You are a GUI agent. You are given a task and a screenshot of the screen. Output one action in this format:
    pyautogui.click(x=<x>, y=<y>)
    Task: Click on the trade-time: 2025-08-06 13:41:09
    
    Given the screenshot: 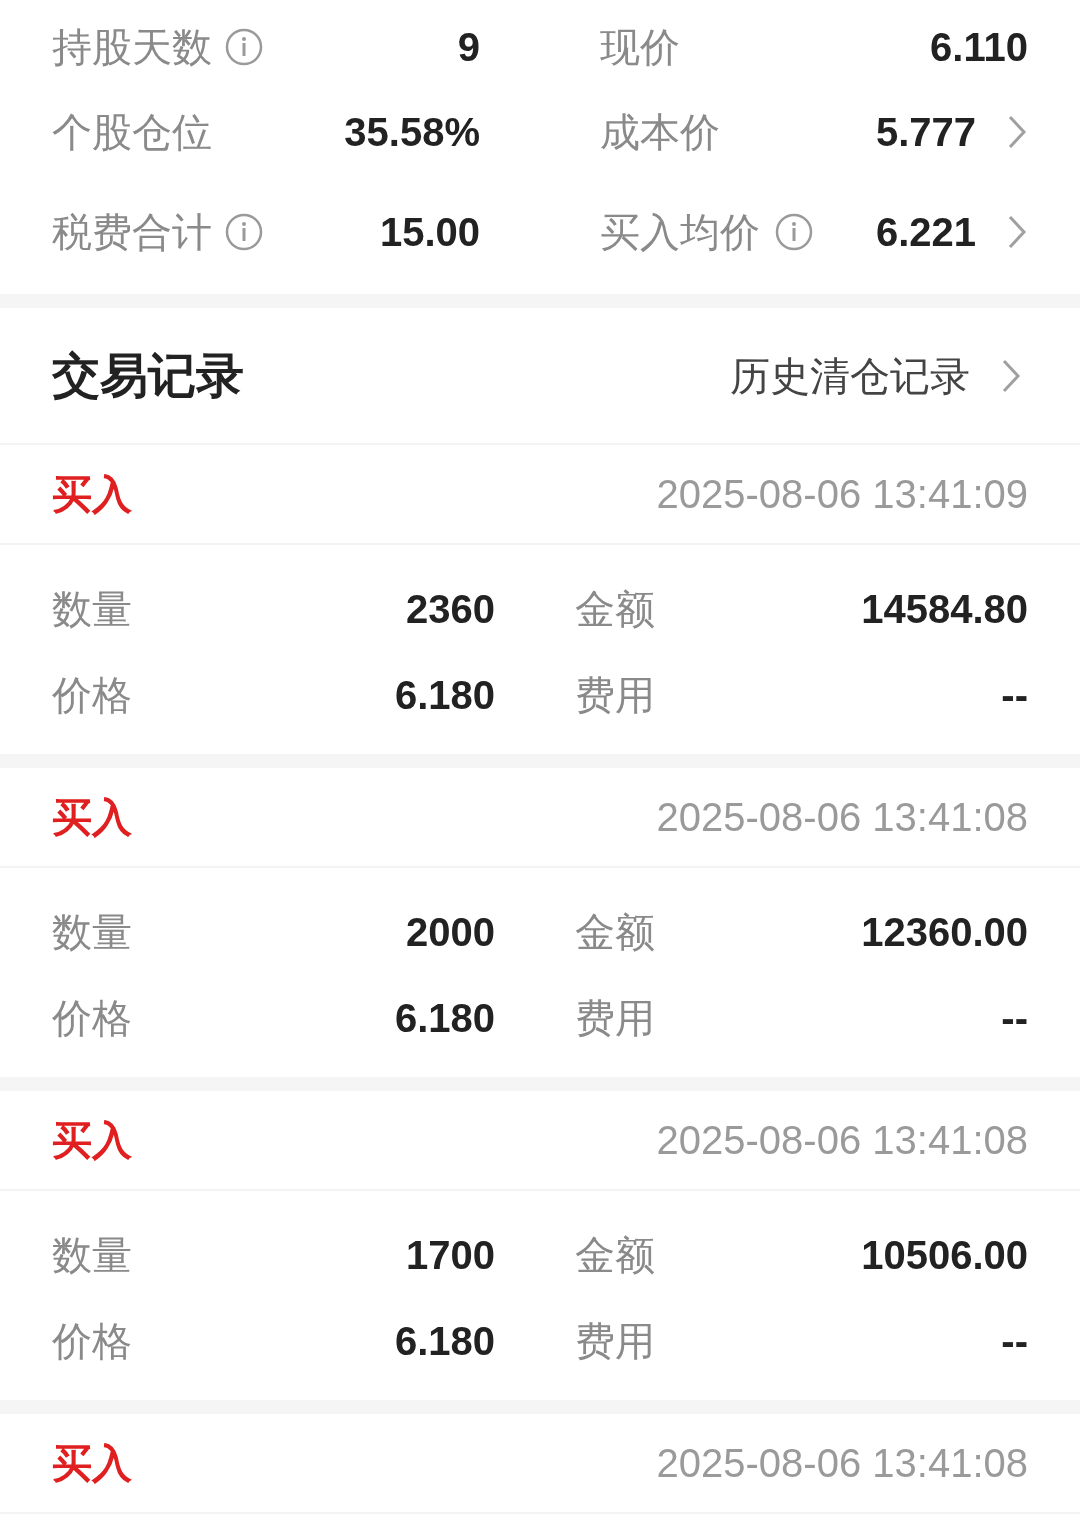 What is the action you would take?
    pyautogui.click(x=842, y=494)
    